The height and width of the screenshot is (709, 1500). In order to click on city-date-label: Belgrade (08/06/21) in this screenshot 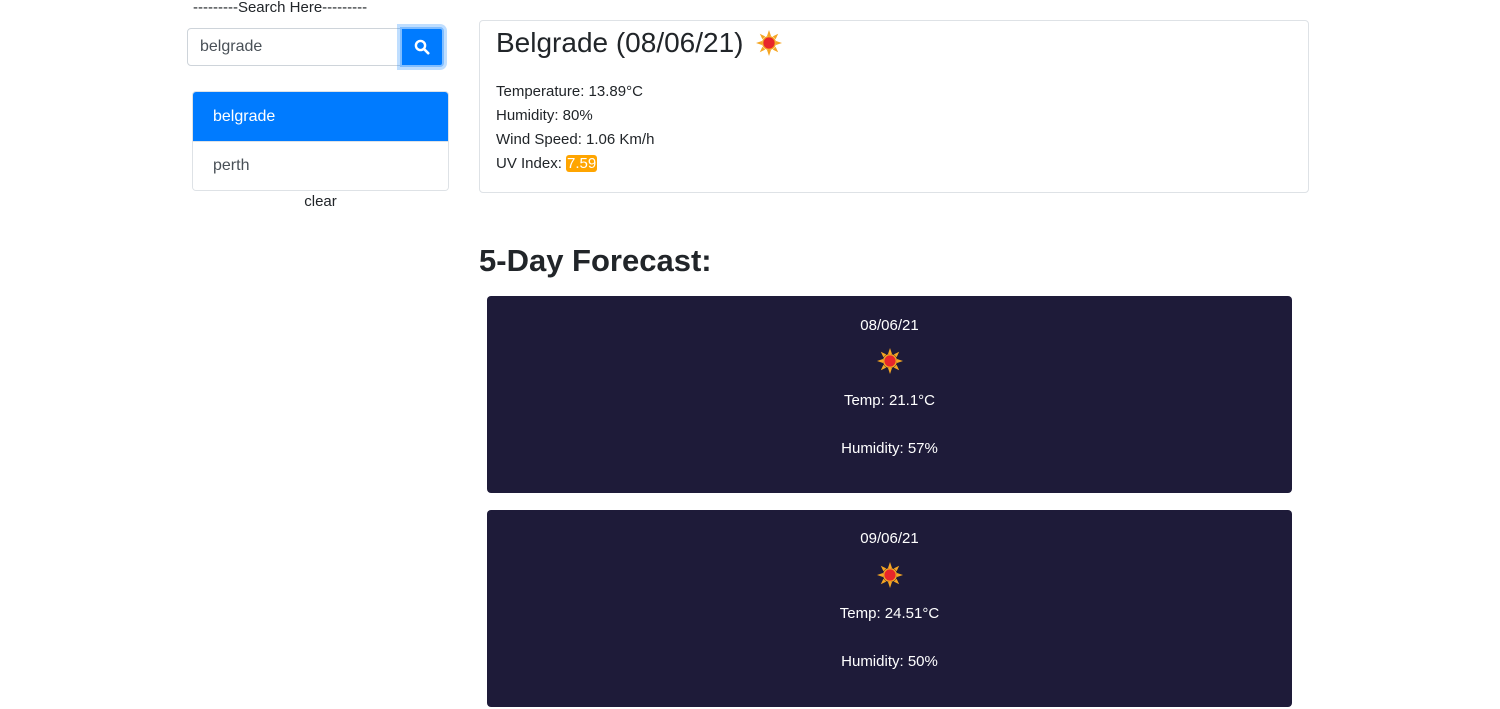, I will do `click(620, 42)`.